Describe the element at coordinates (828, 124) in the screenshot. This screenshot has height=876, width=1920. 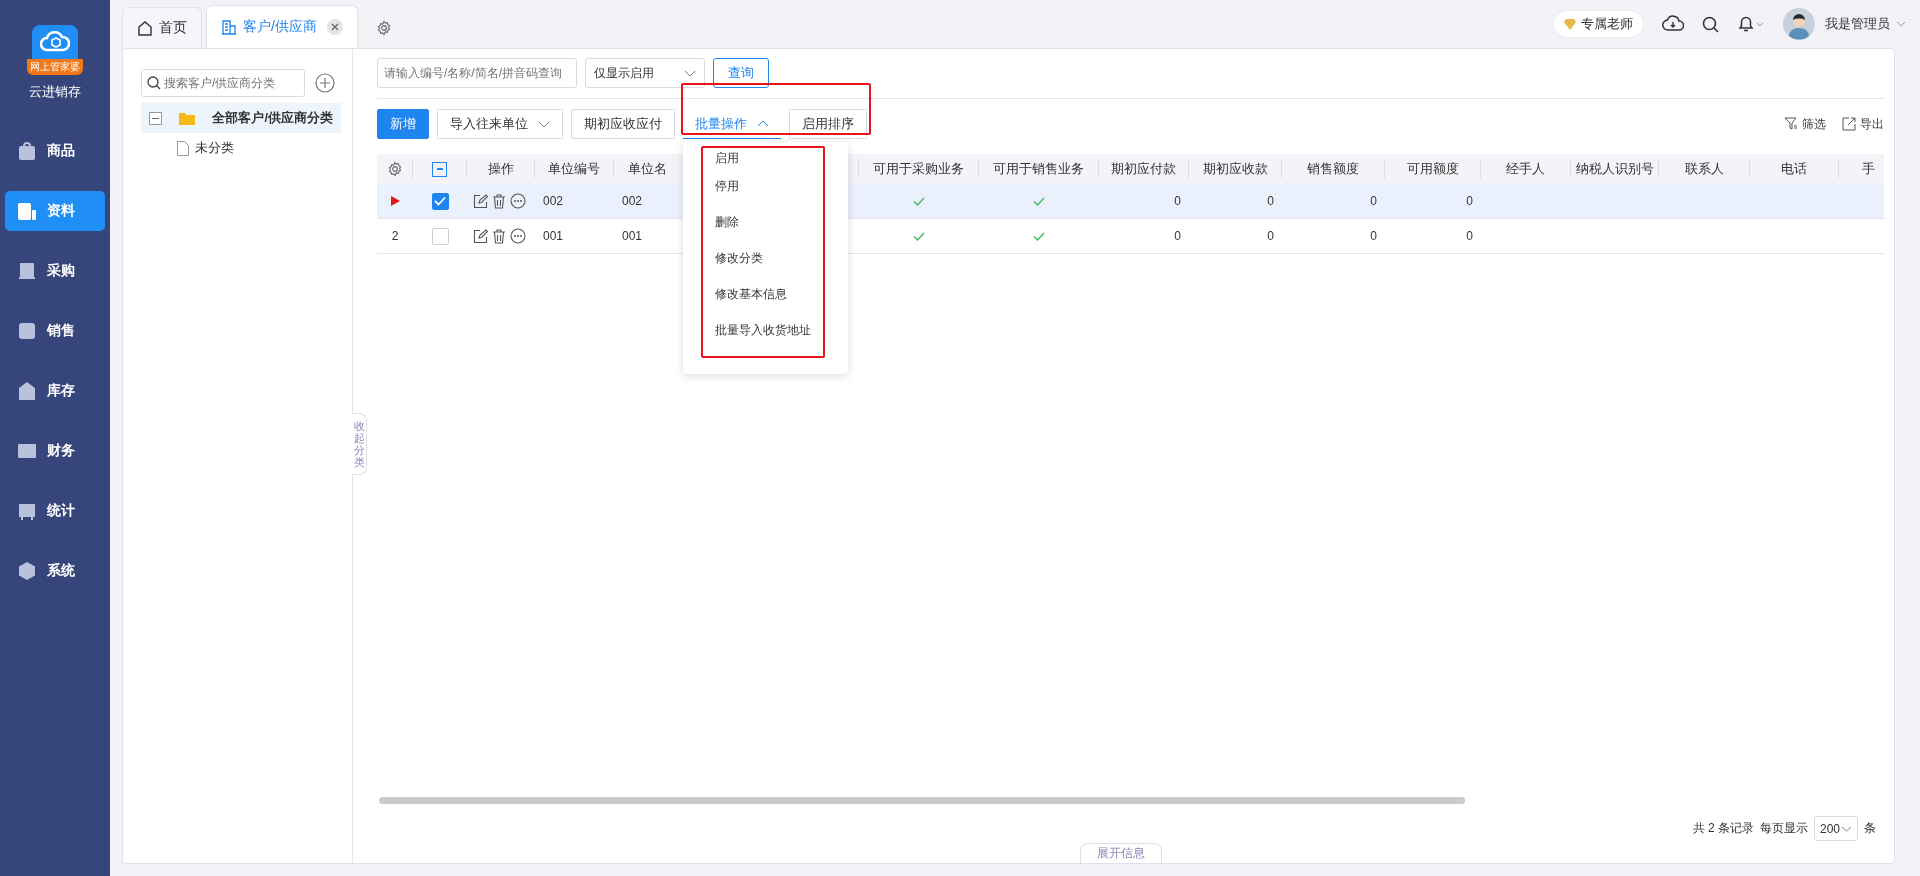
I see `toolbar-button: 启用排序` at that location.